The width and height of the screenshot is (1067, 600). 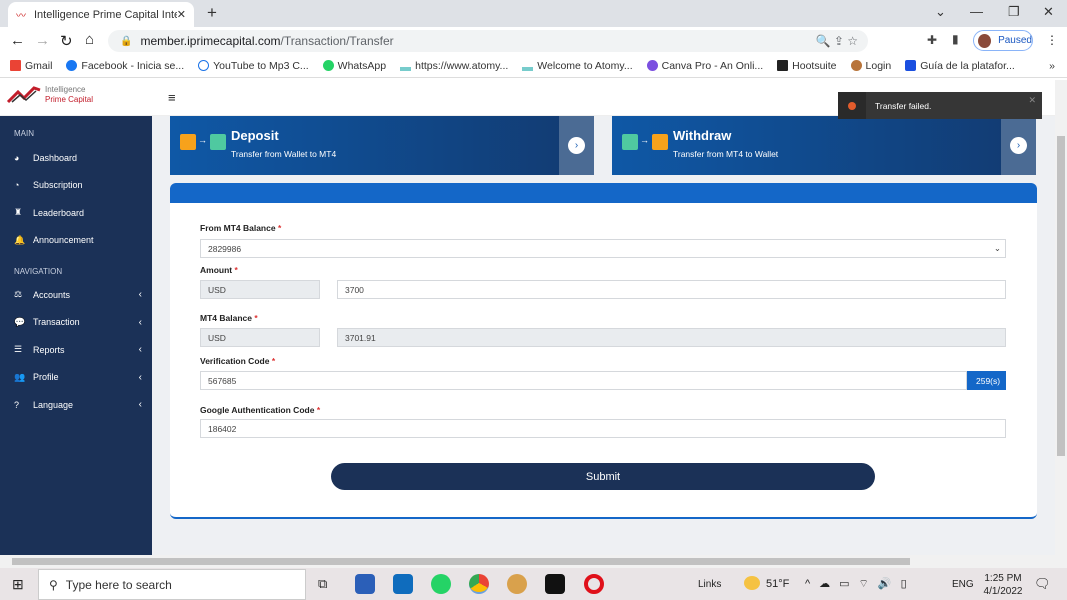 I want to click on bookmark-login: Login, so click(x=870, y=65).